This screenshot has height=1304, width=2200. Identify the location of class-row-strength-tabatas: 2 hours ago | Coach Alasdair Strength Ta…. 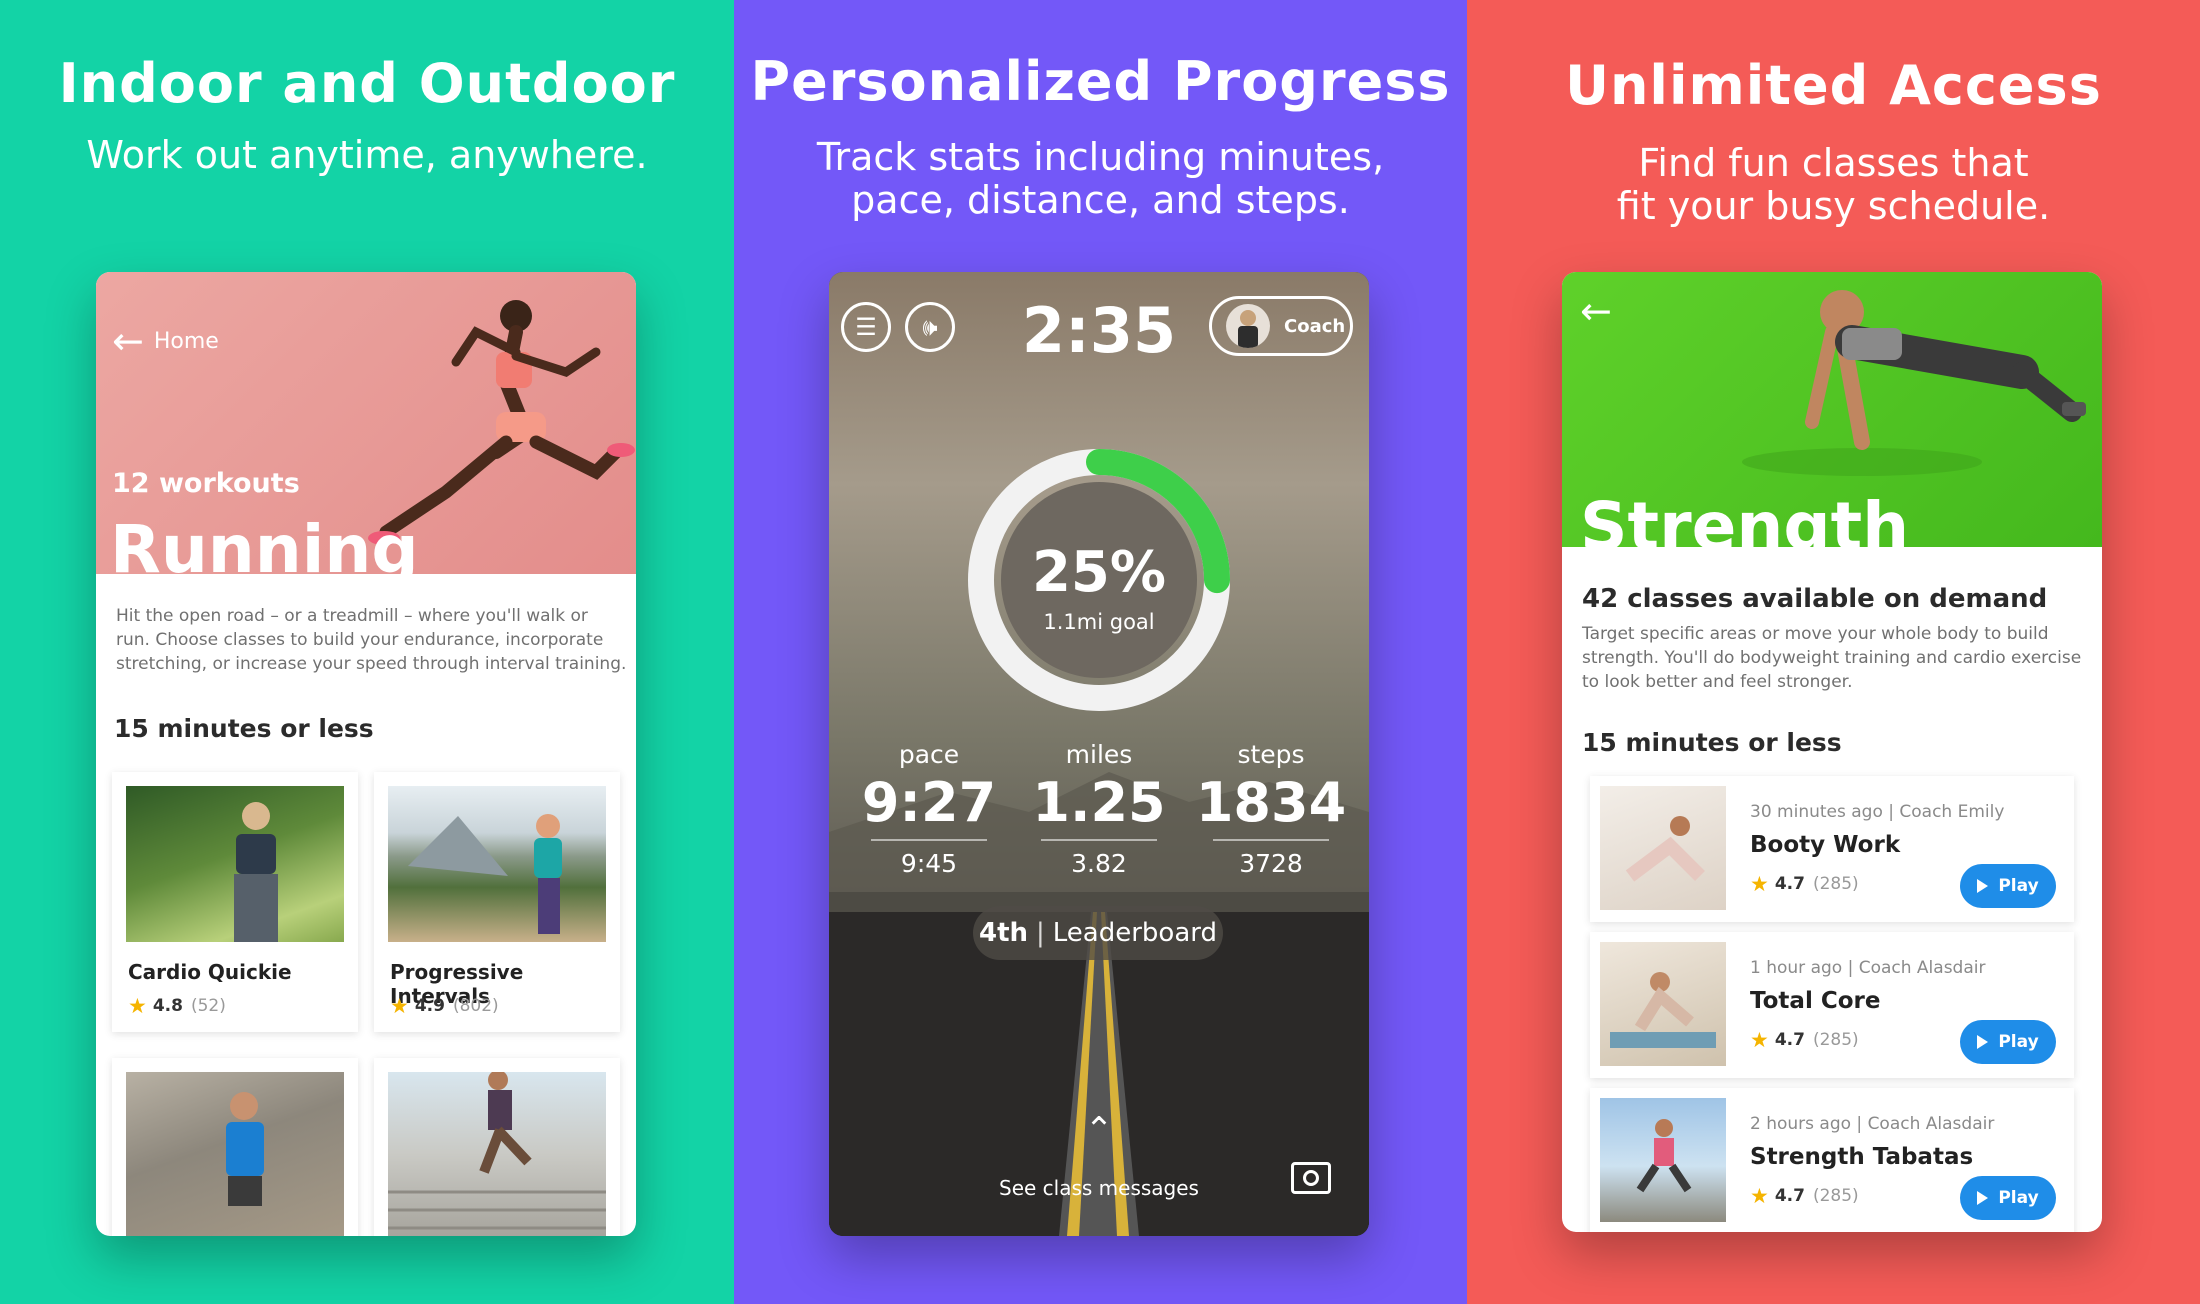
(1832, 1160).